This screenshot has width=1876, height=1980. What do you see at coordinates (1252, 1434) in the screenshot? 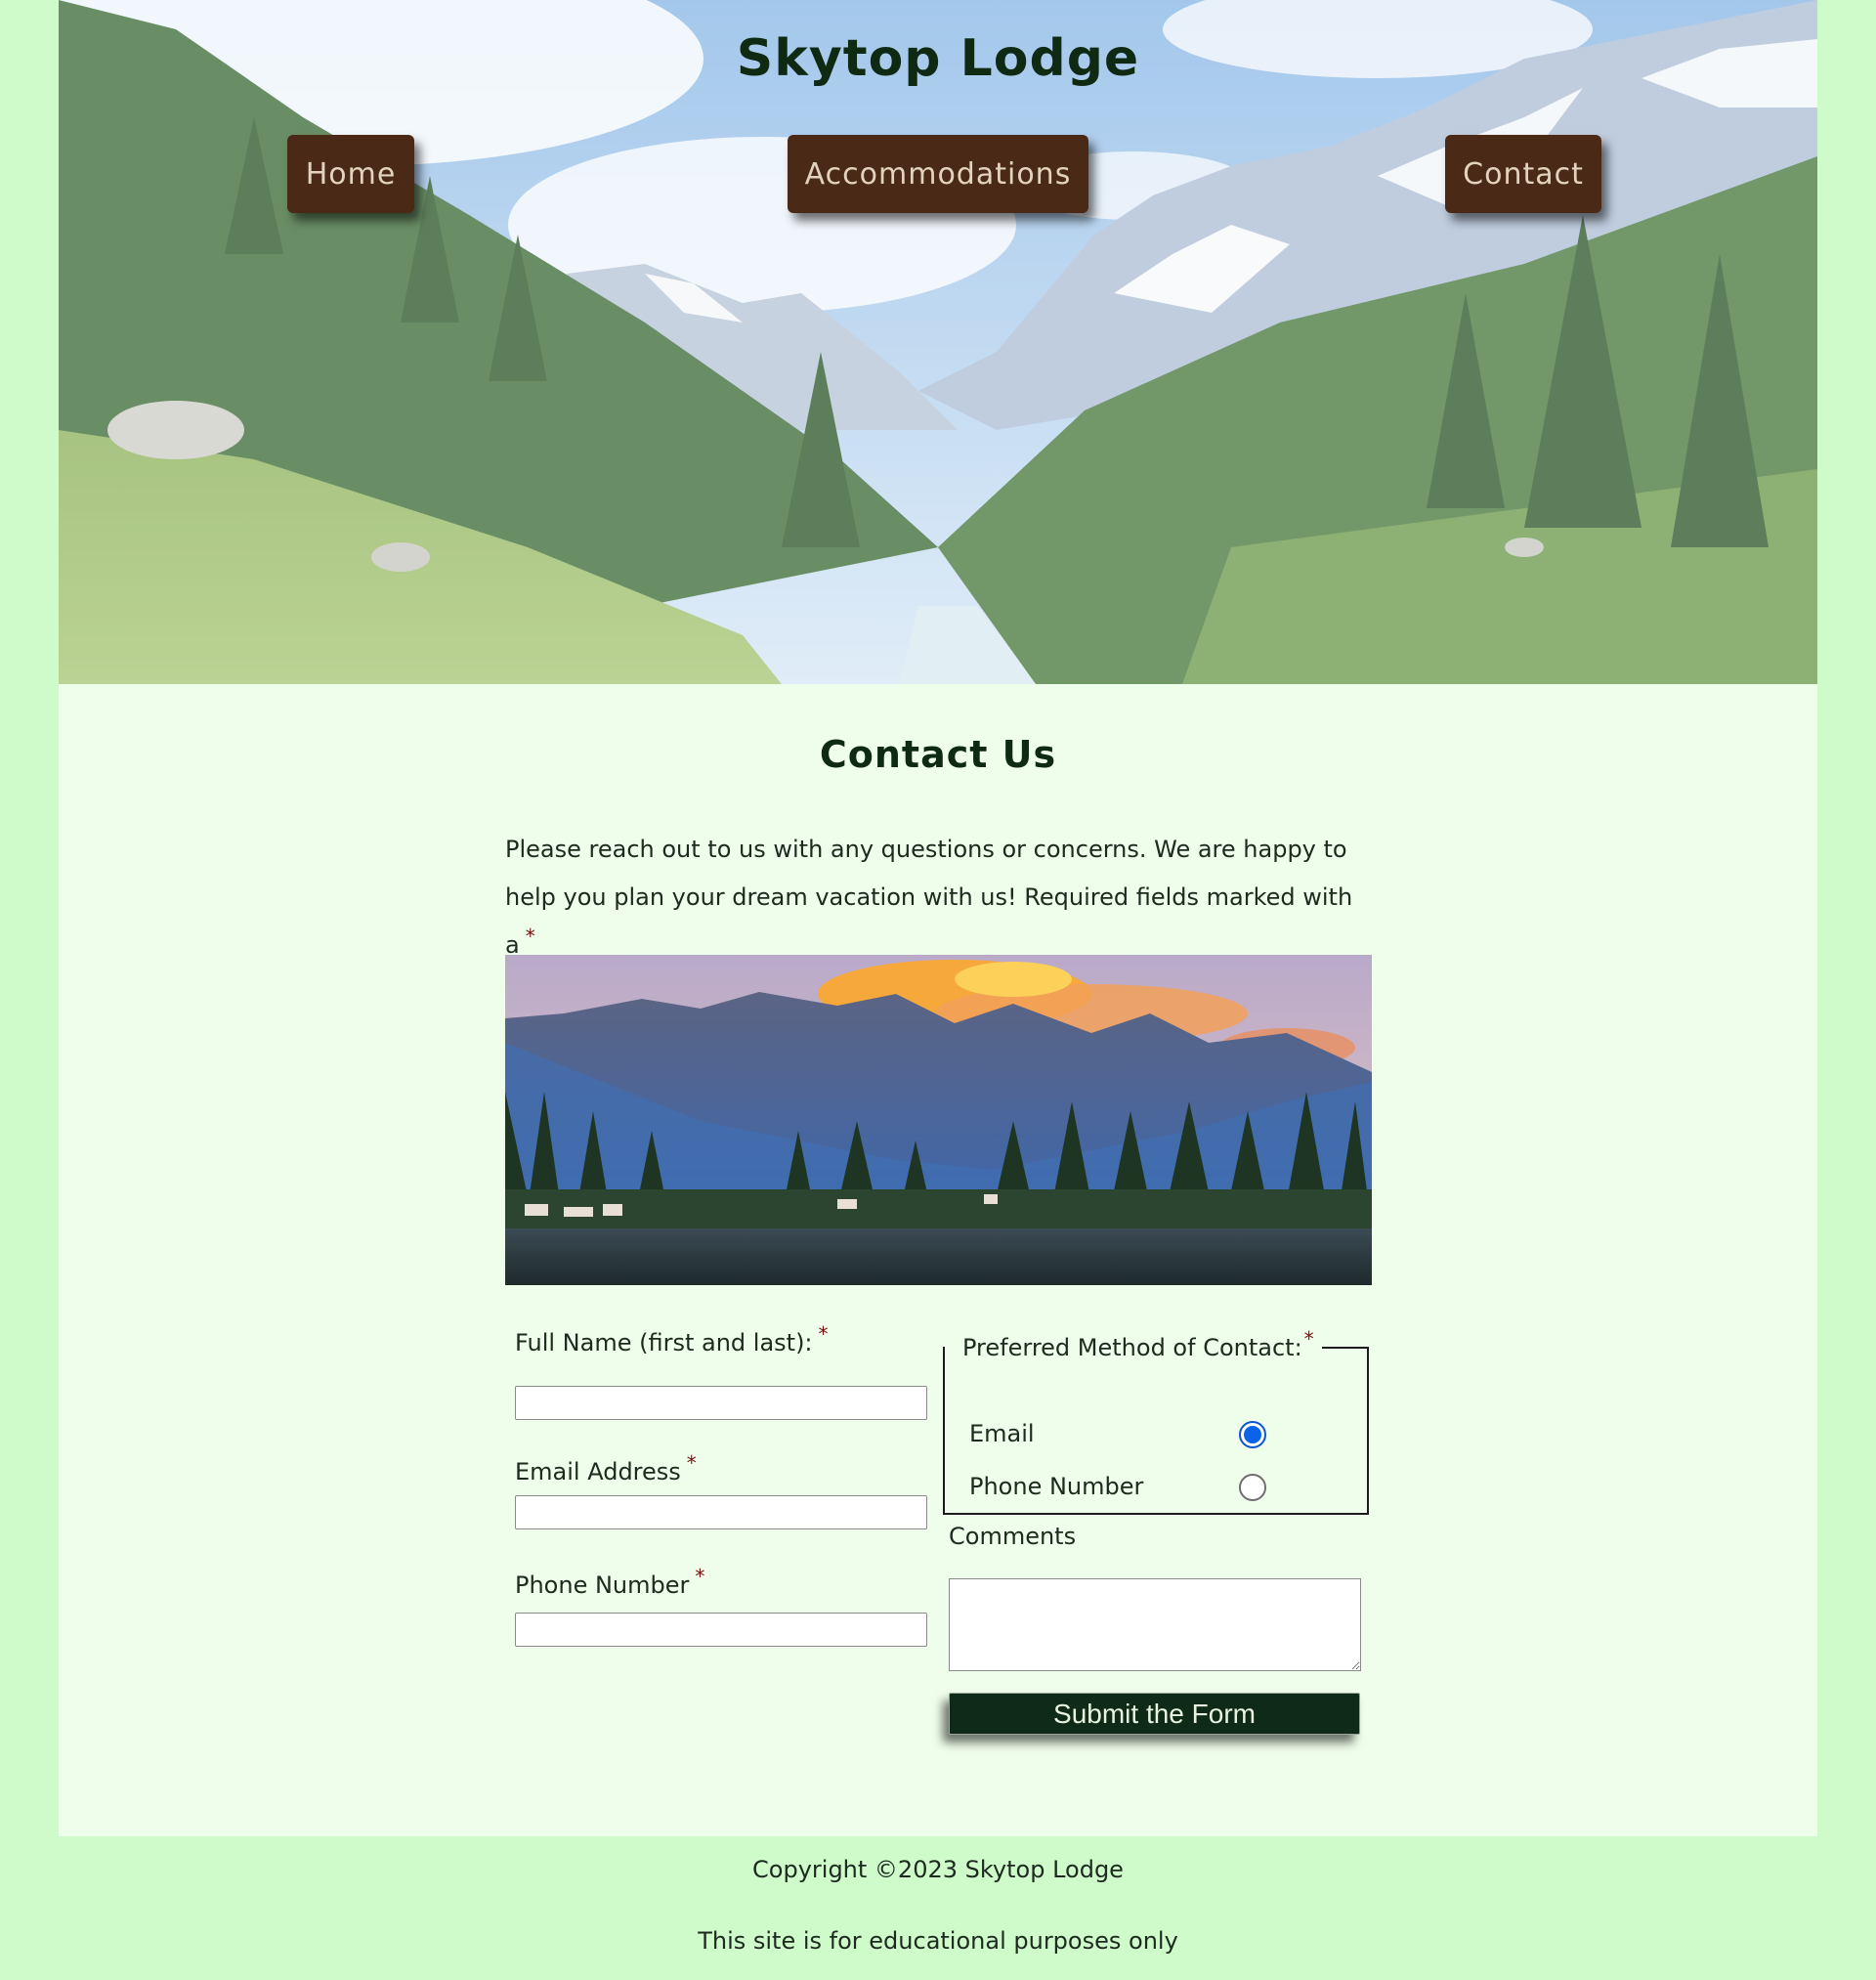
I see `option-email-radio` at bounding box center [1252, 1434].